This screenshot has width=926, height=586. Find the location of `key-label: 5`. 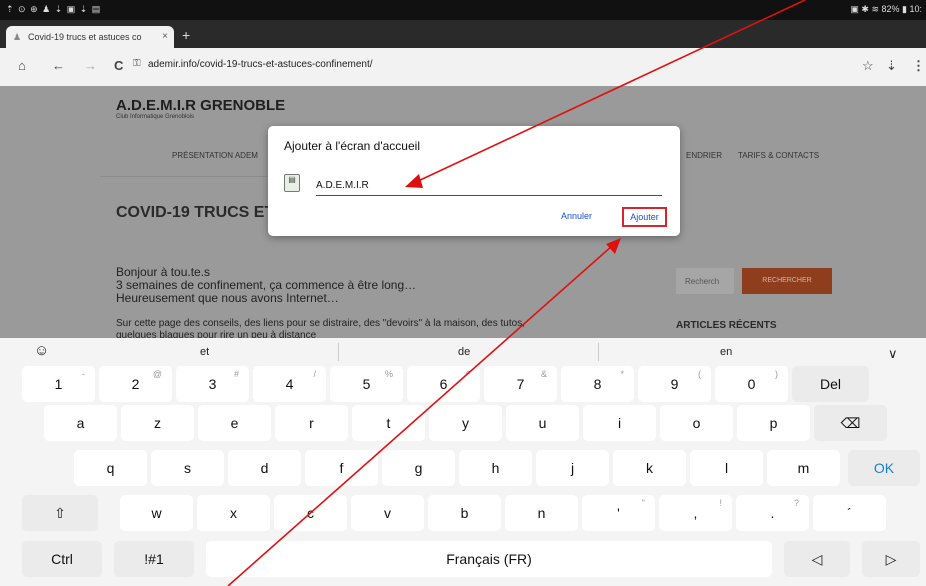

key-label: 5 is located at coordinates (366, 384).